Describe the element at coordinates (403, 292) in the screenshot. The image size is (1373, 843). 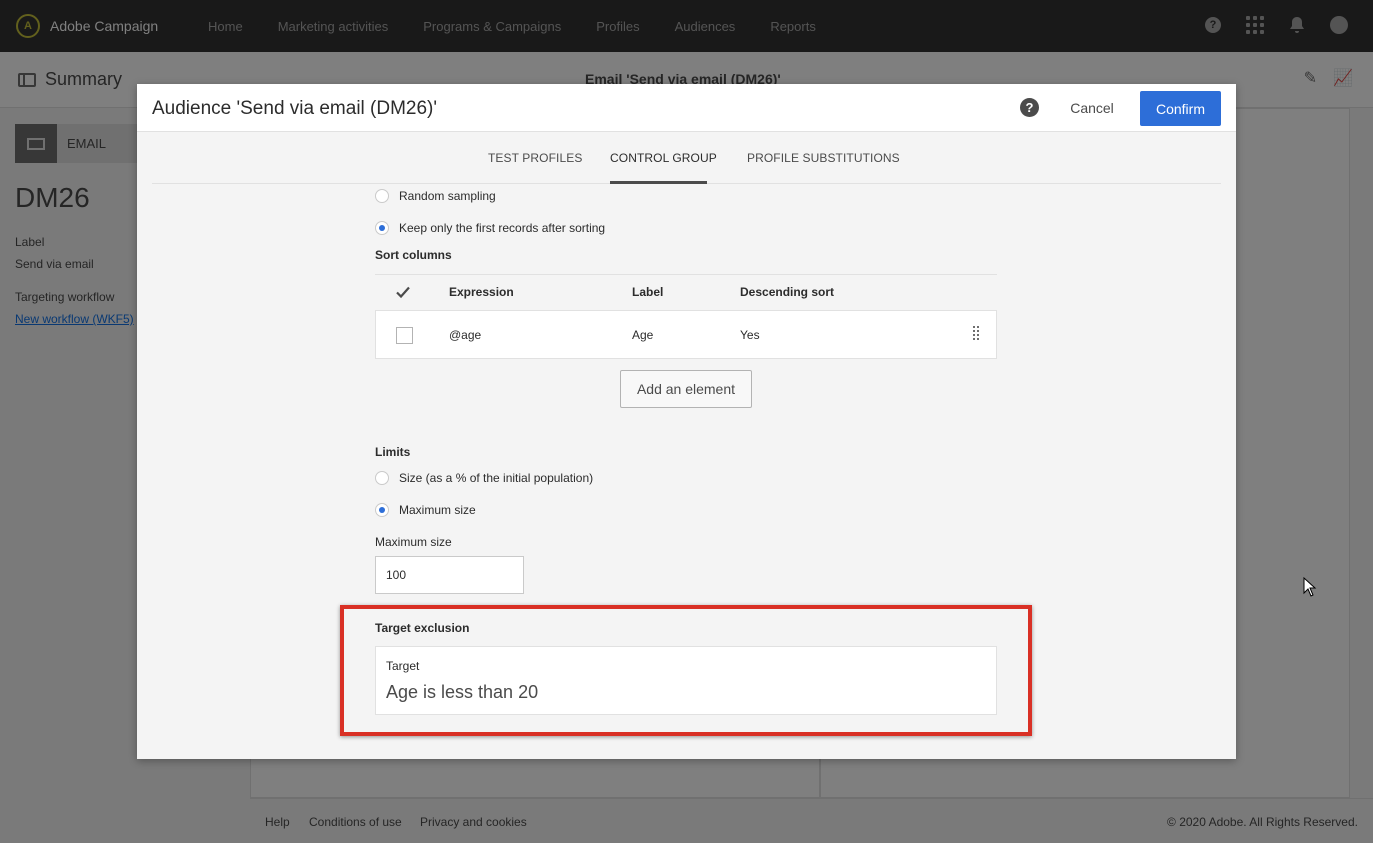
I see `select-all-check-icon` at that location.